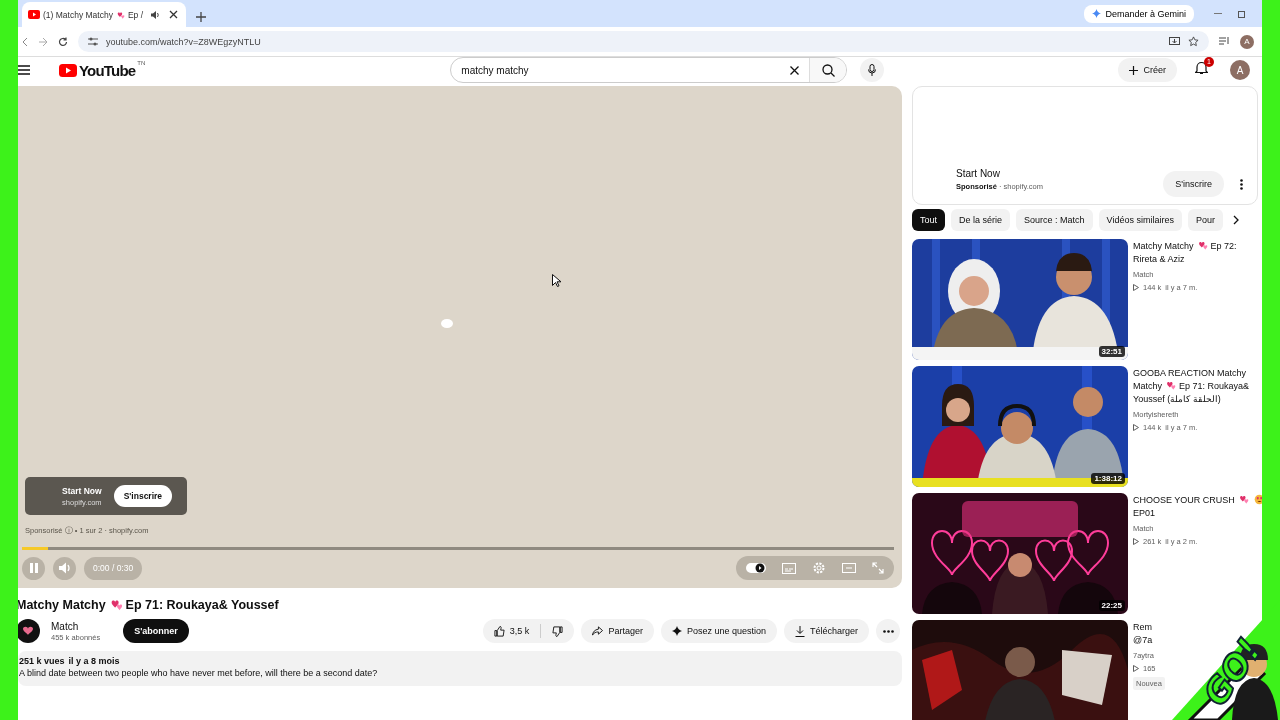  What do you see at coordinates (201, 17) in the screenshot?
I see `new-tab-icon` at bounding box center [201, 17].